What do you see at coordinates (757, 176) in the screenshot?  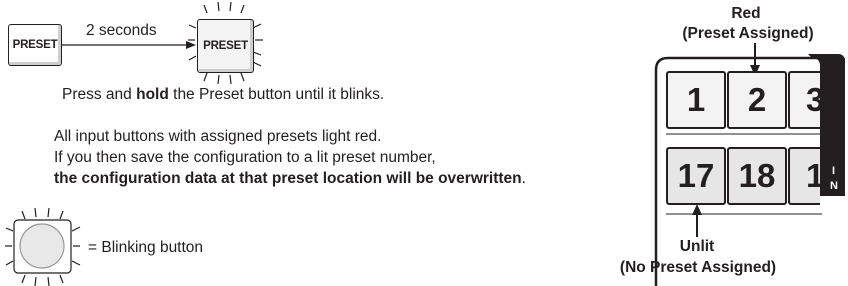 I see `input-button-18: 18` at bounding box center [757, 176].